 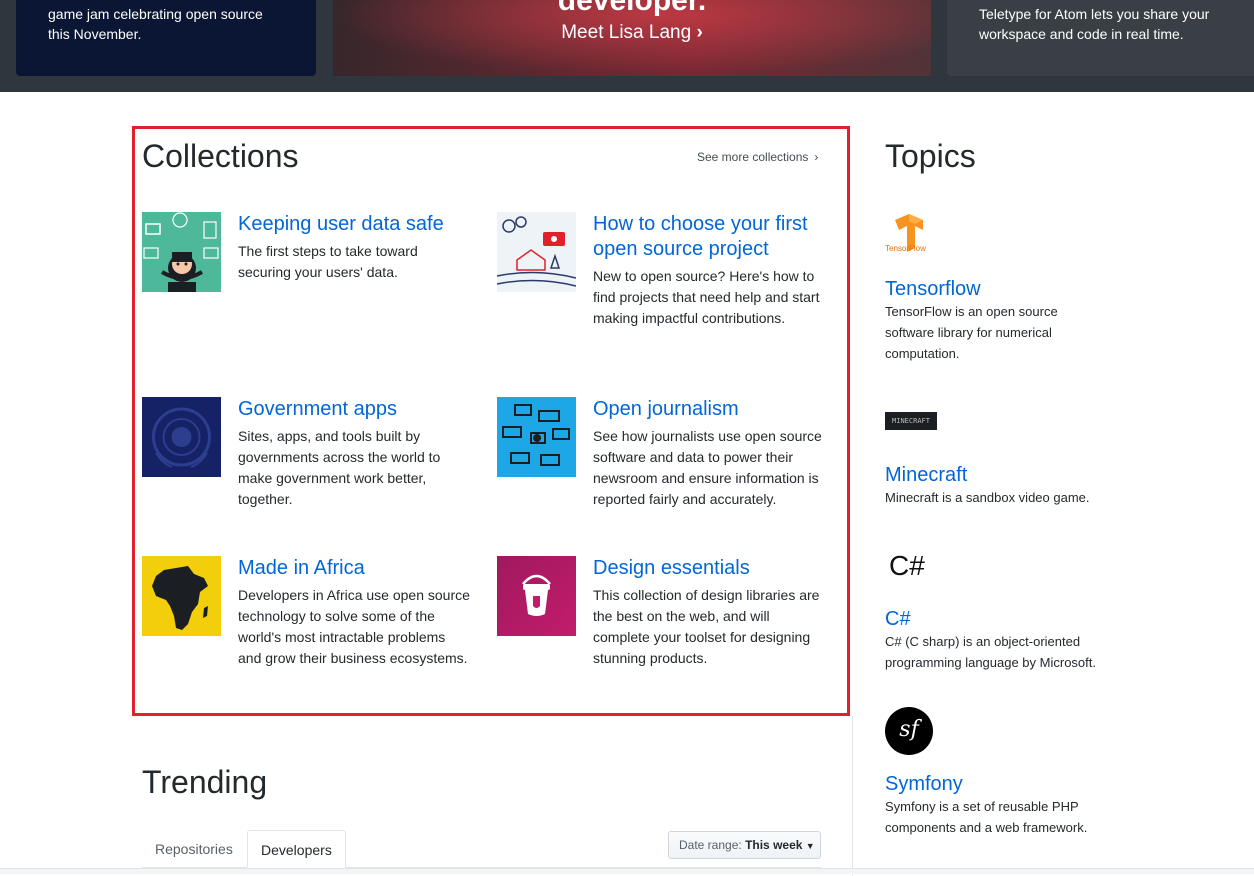 What do you see at coordinates (536, 252) in the screenshot?
I see `open-source-thumbnail-icon` at bounding box center [536, 252].